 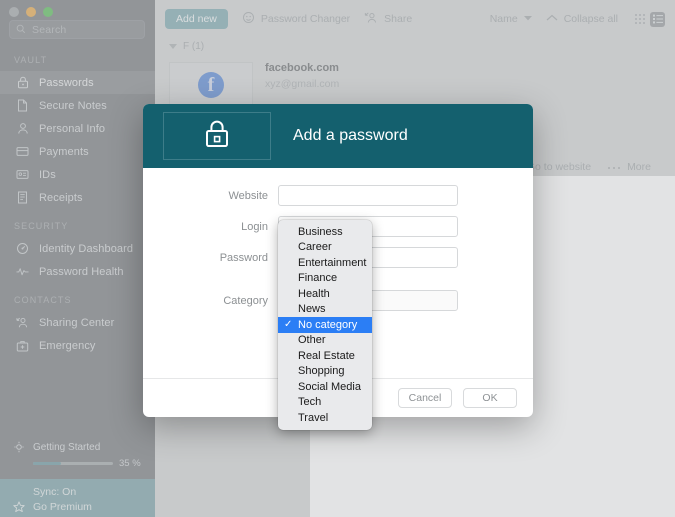 I want to click on sidebar-item-identity-dashboard: Identity Dashboard, so click(x=77, y=248).